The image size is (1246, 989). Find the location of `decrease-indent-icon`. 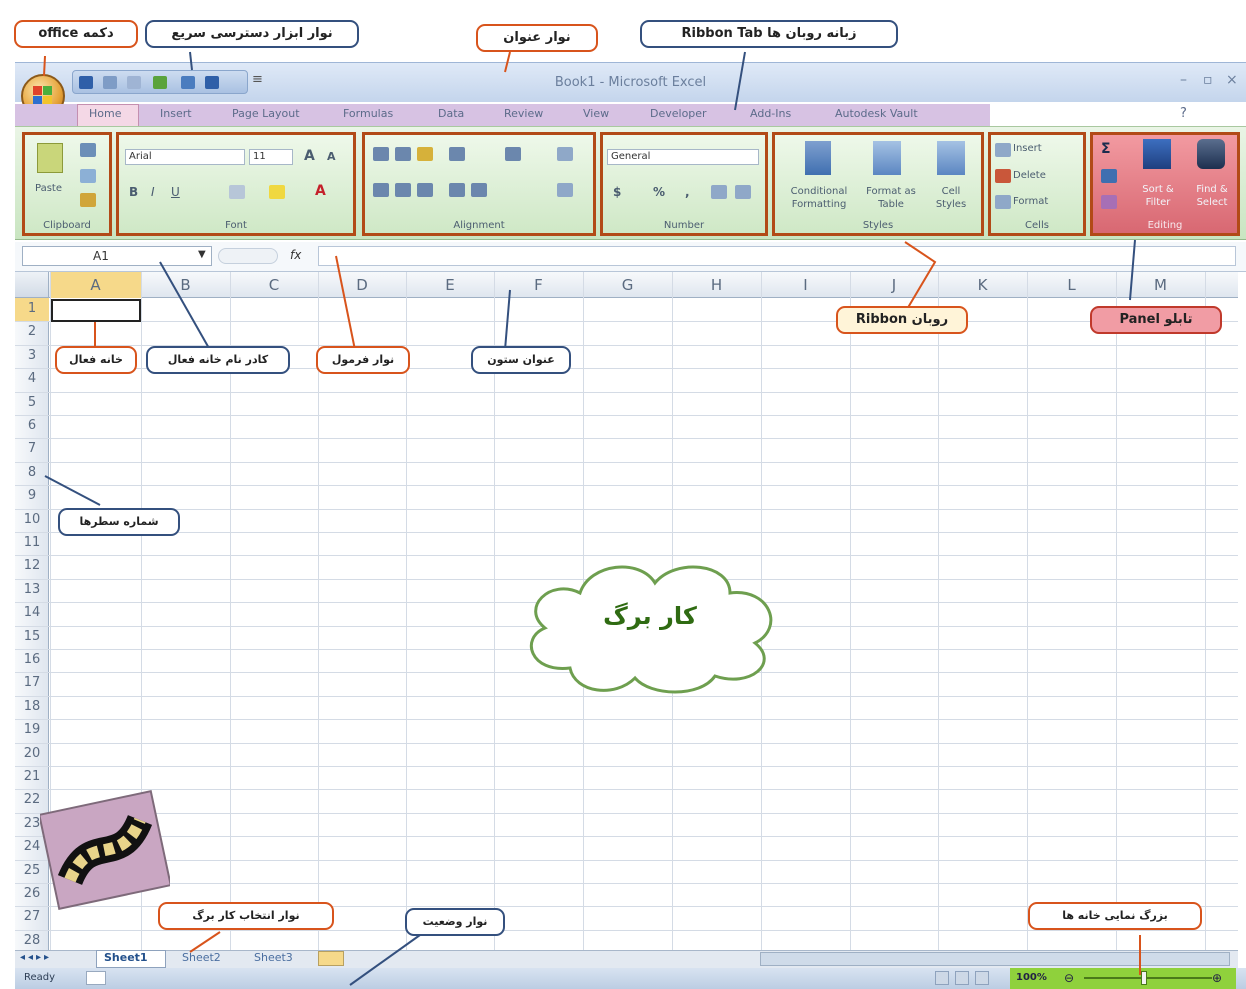

decrease-indent-icon is located at coordinates (457, 190).